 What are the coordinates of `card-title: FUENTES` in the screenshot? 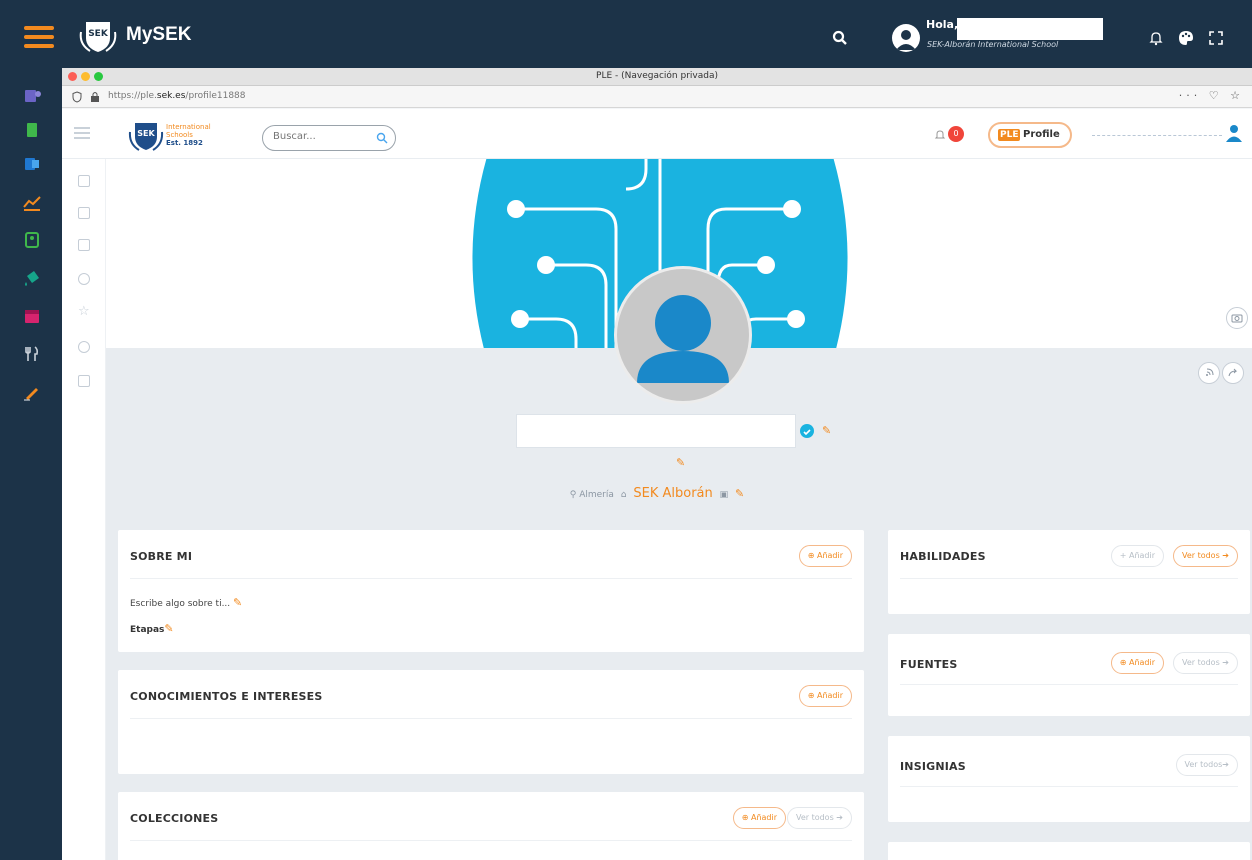 It's located at (929, 664).